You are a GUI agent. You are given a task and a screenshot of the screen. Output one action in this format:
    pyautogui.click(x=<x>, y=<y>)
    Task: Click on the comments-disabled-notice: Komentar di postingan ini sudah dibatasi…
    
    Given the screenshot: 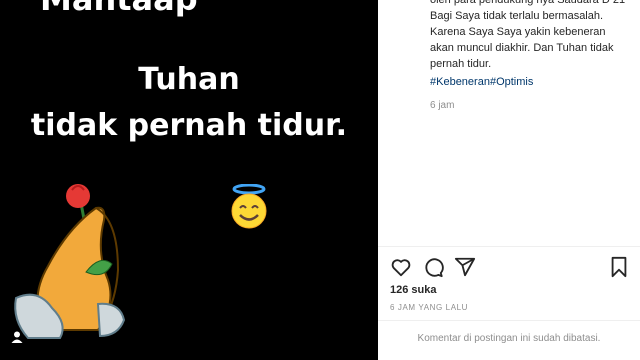 What is the action you would take?
    pyautogui.click(x=509, y=338)
    